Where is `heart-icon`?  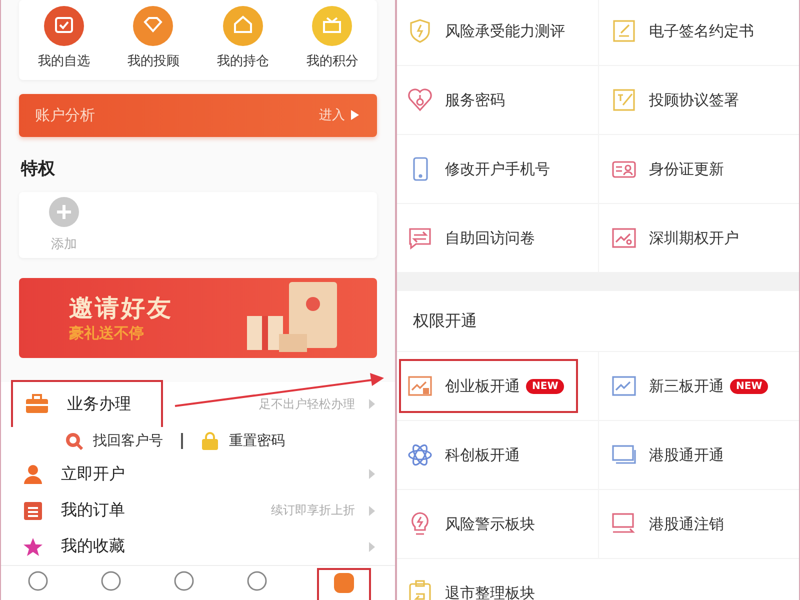
heart-icon is located at coordinates (420, 100).